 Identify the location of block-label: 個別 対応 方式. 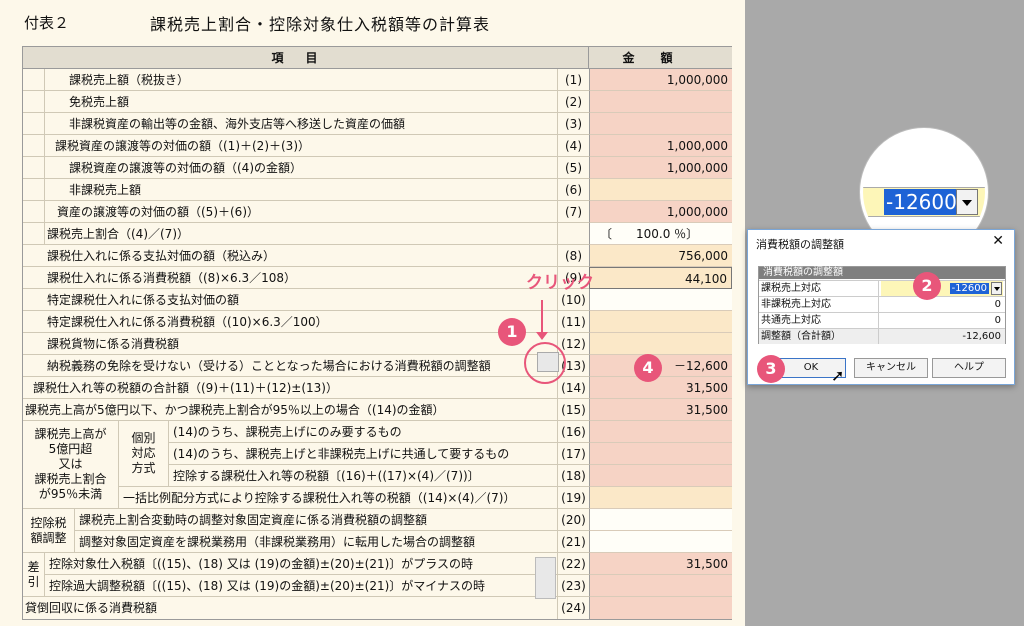
(143, 453).